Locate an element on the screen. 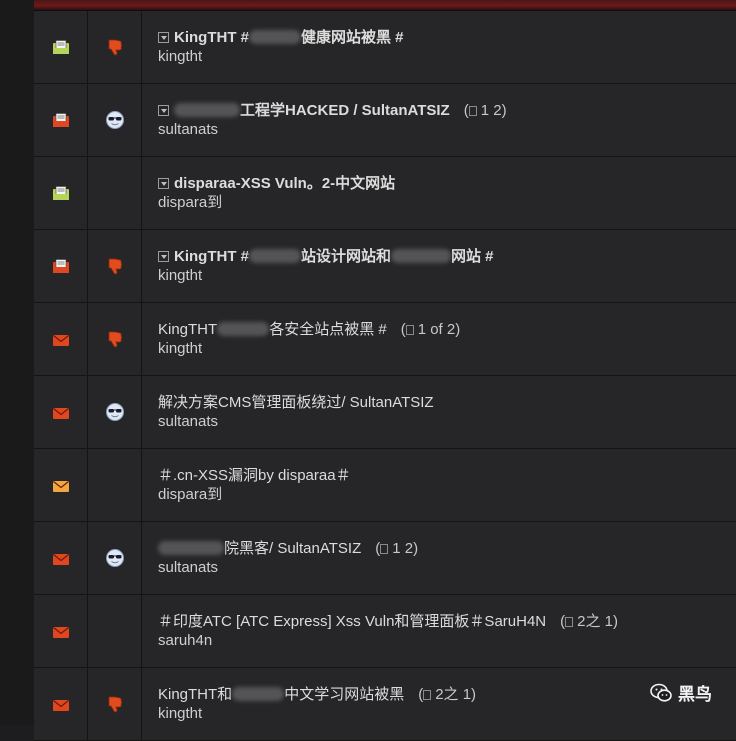 Image resolution: width=736 pixels, height=741 pixels. watermark: 黑鸟 is located at coordinates (681, 692).